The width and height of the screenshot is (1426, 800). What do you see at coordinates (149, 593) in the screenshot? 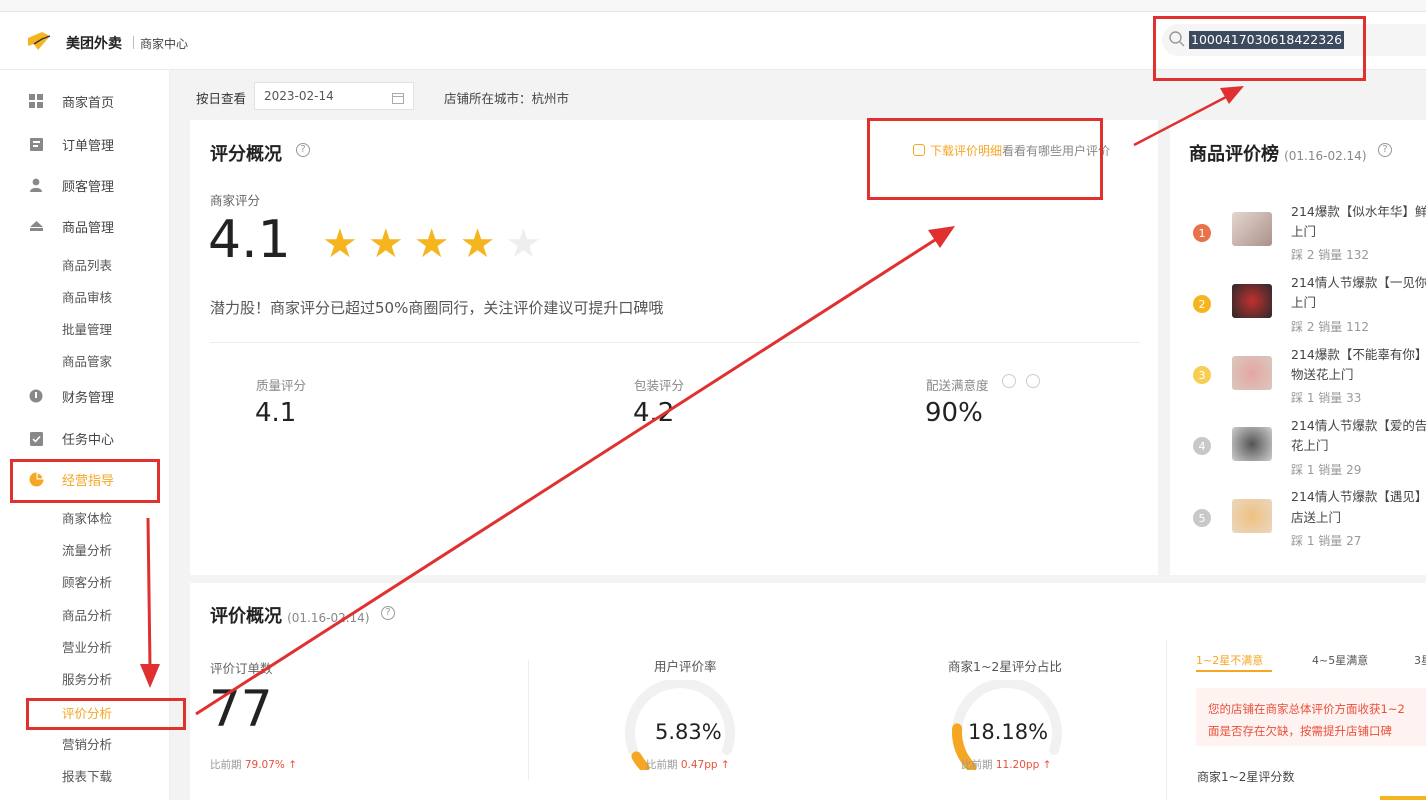
I see `arrow-guide-to-review` at bounding box center [149, 593].